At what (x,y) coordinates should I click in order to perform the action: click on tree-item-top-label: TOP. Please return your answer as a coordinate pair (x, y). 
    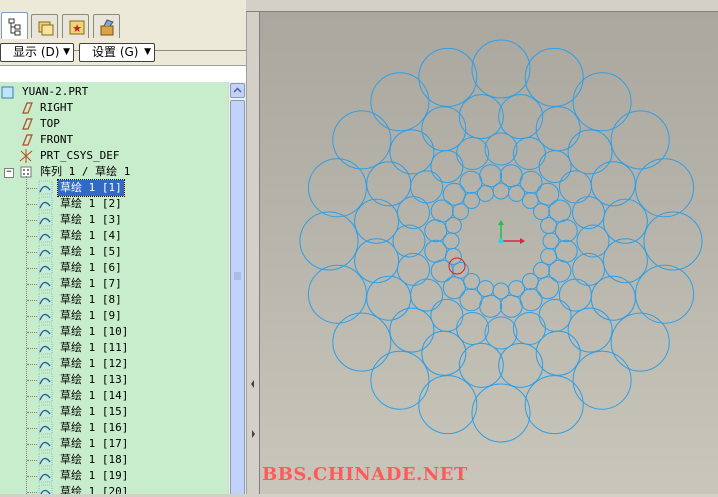
    Looking at the image, I should click on (50, 123).